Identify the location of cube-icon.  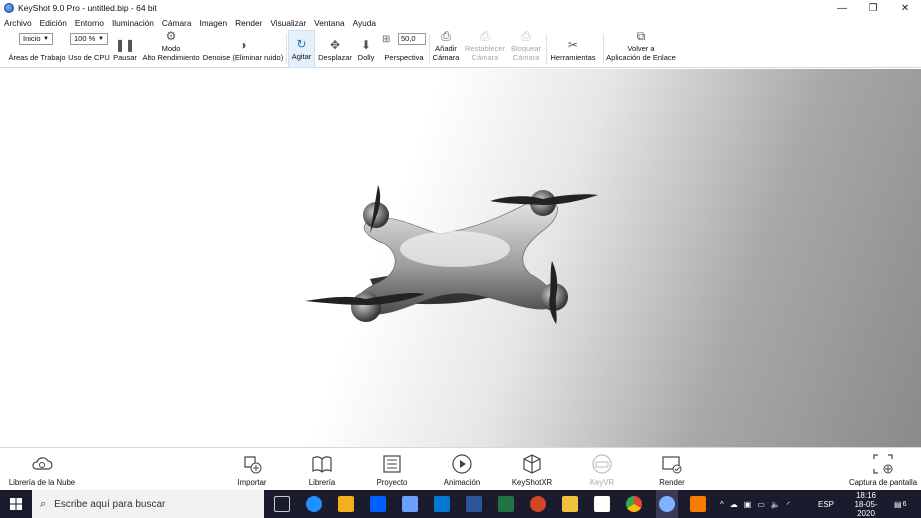
(532, 464).